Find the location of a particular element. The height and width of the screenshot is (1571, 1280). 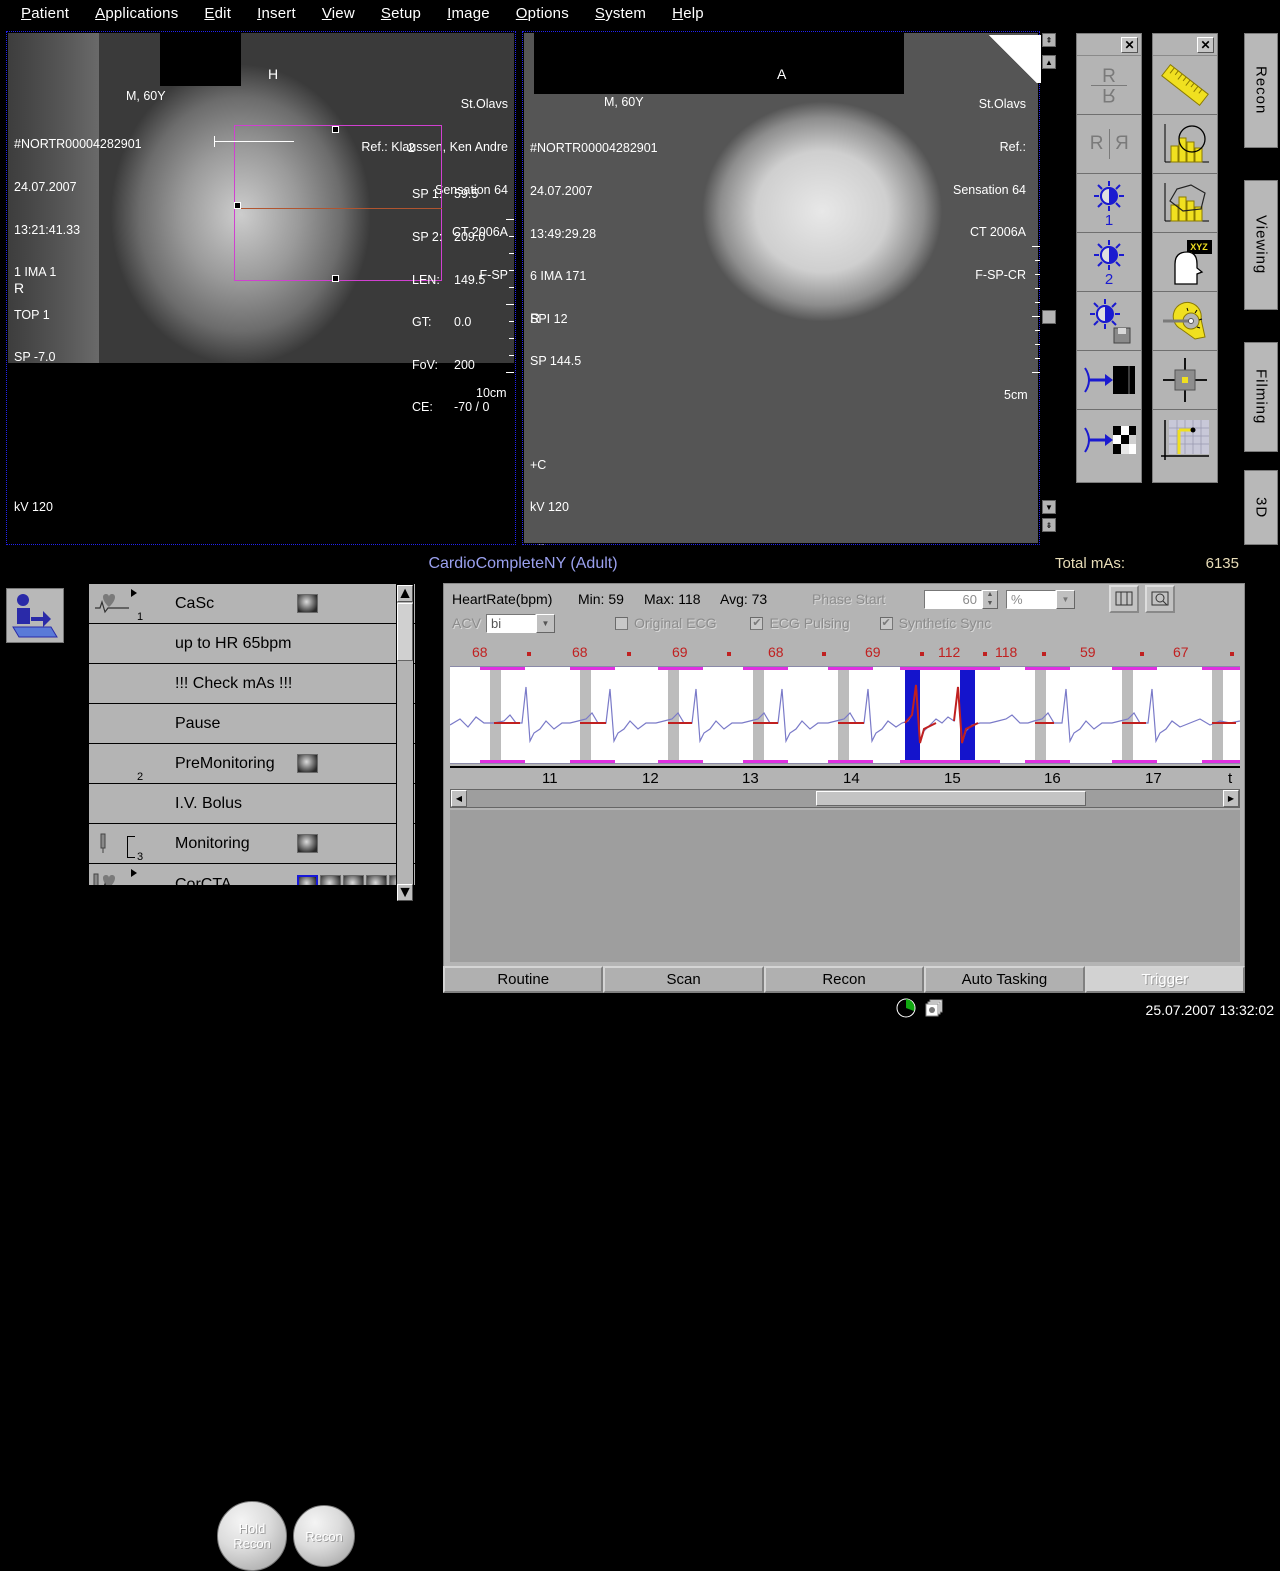

list-item: !!! Check mAs !!! is located at coordinates (252, 684).